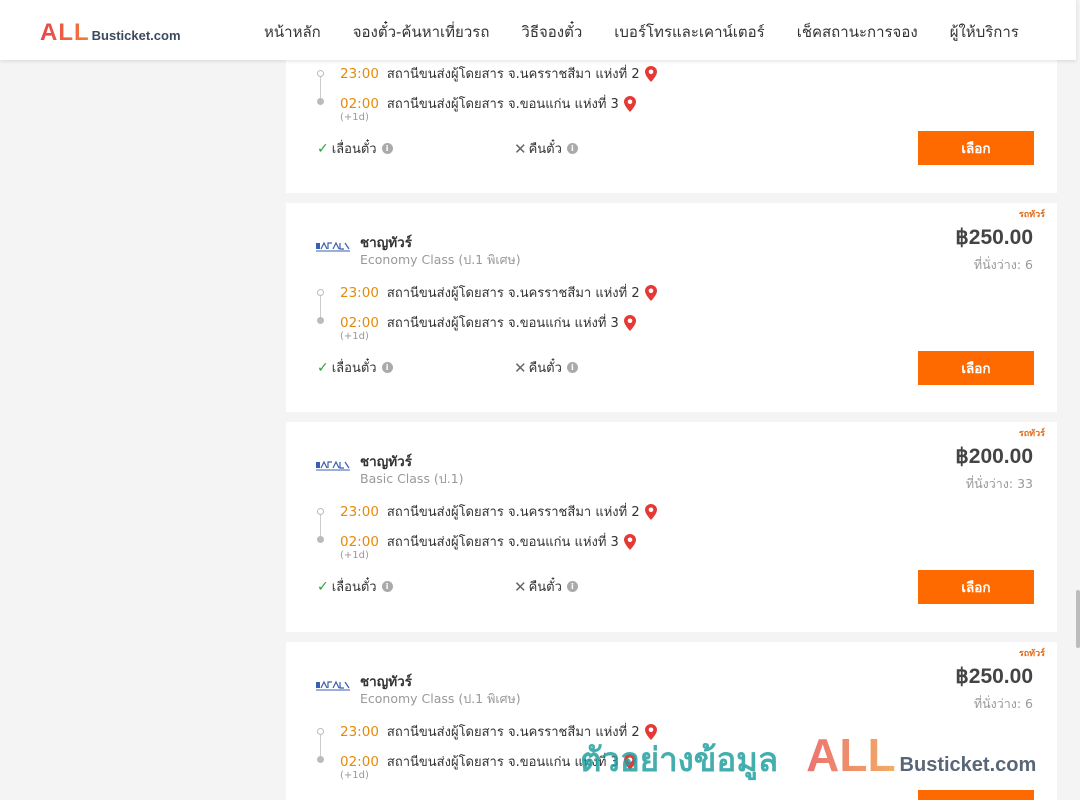 This screenshot has width=1080, height=800. I want to click on scrollbar-thumb, so click(1078, 619).